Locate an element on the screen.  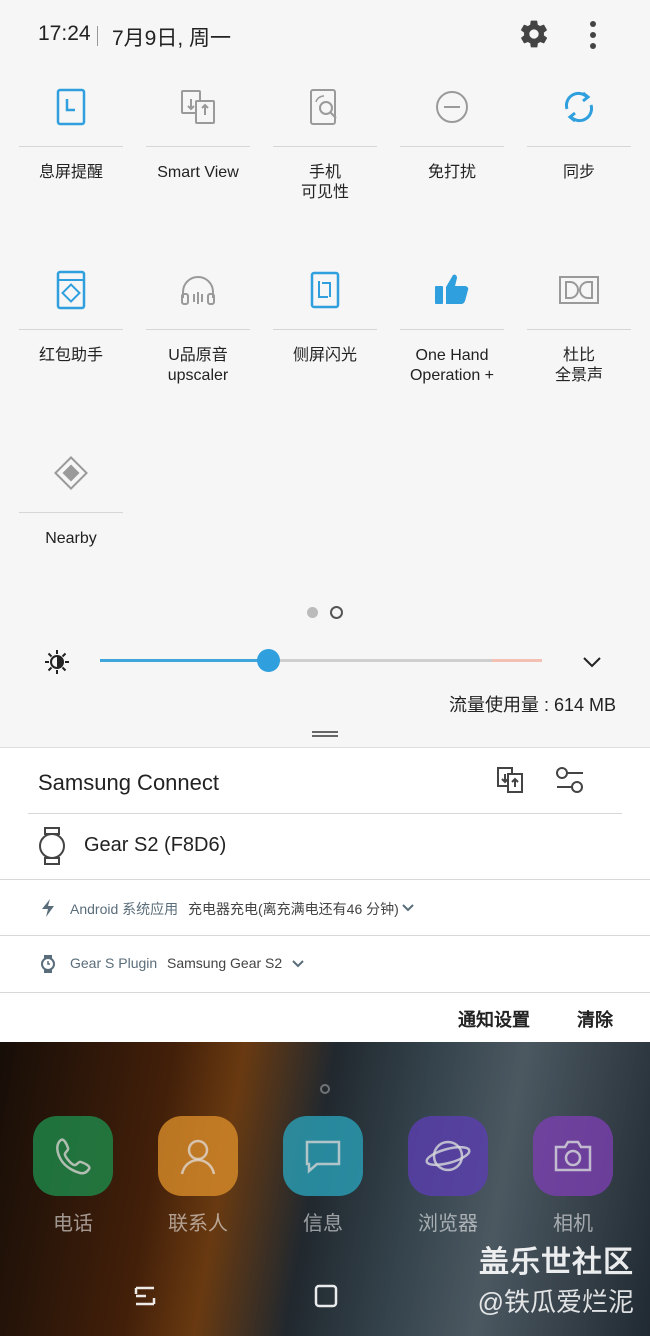
notification-text: Samsung Gear S2 is located at coordinates (225, 963).